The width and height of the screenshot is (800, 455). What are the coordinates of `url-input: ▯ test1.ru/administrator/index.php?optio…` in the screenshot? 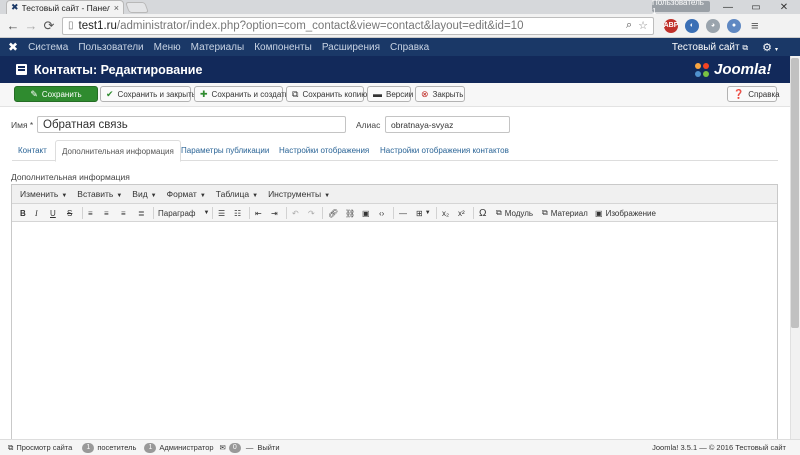 It's located at (358, 25).